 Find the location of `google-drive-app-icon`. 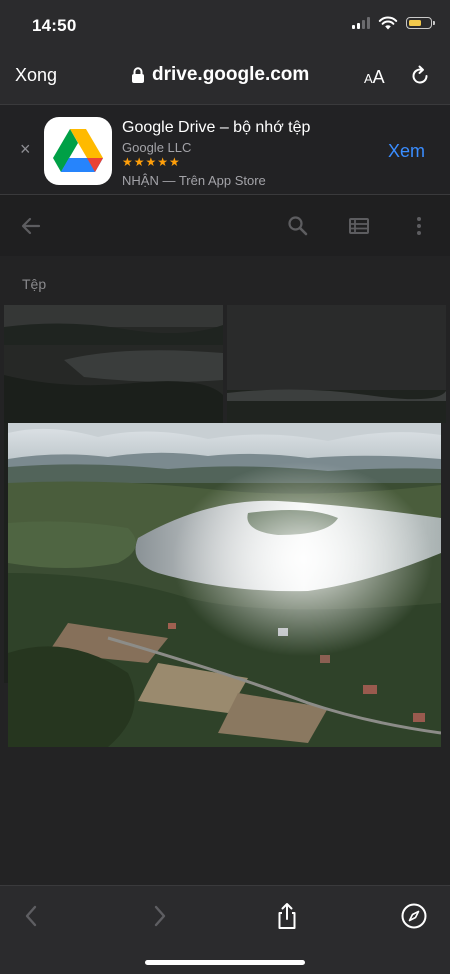

google-drive-app-icon is located at coordinates (78, 151).